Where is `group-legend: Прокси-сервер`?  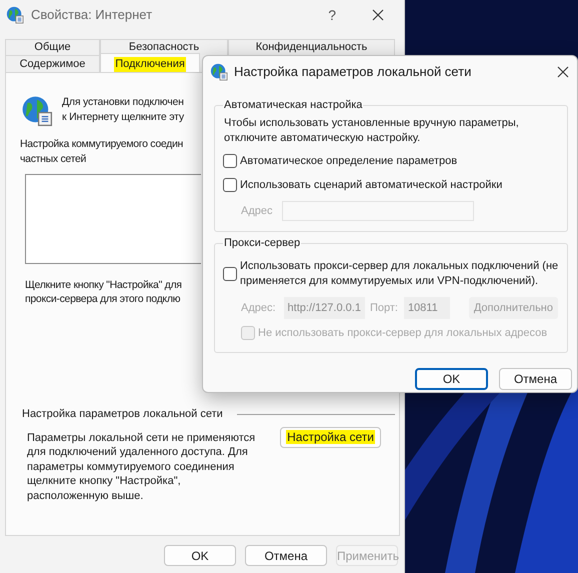
group-legend: Прокси-сервер is located at coordinates (262, 243).